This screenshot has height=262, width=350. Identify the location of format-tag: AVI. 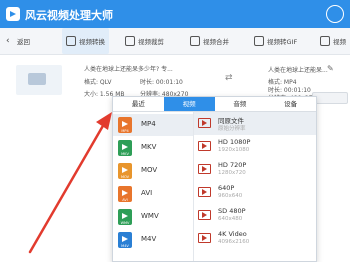
(125, 200).